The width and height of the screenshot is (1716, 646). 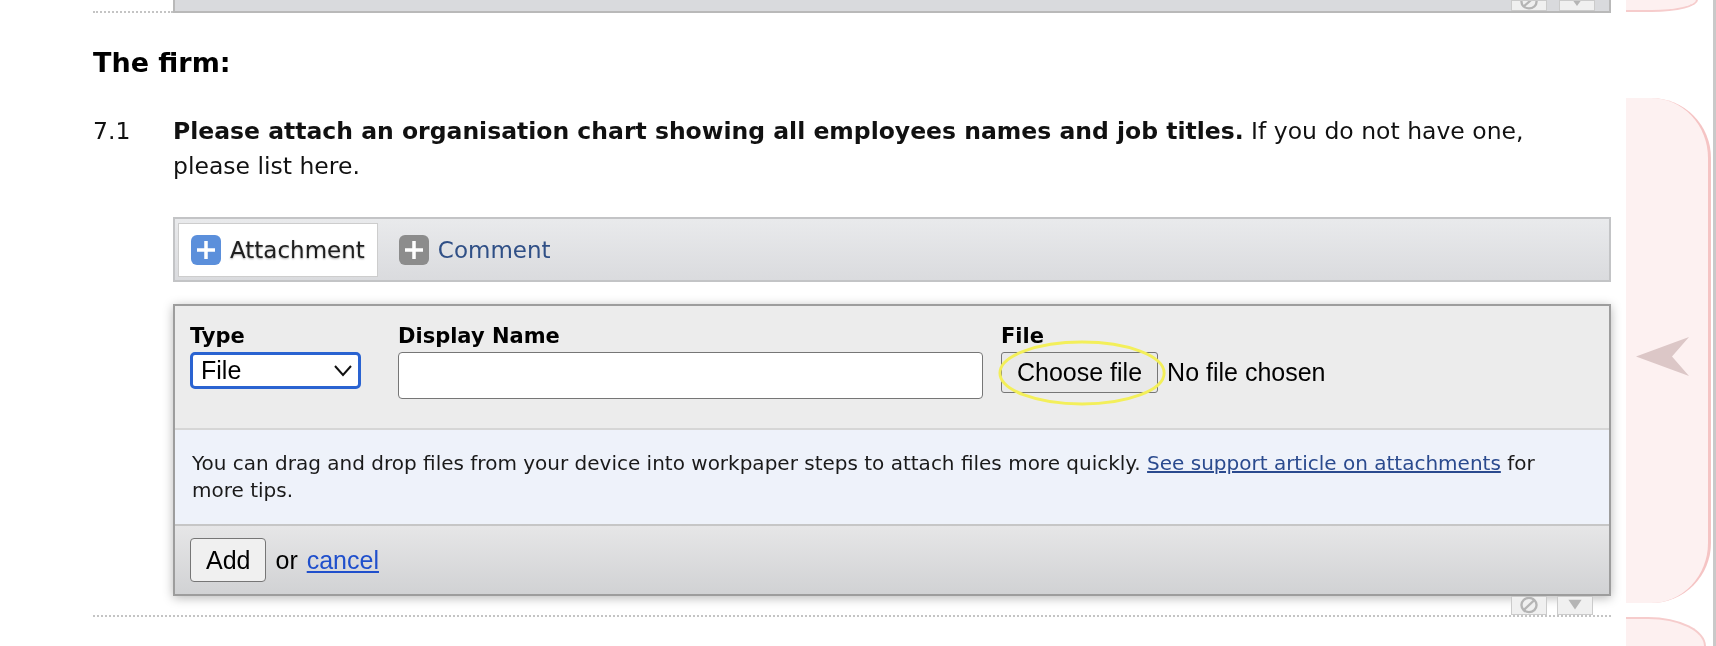 What do you see at coordinates (1324, 463) in the screenshot?
I see `support-article-link: See support article on attachments` at bounding box center [1324, 463].